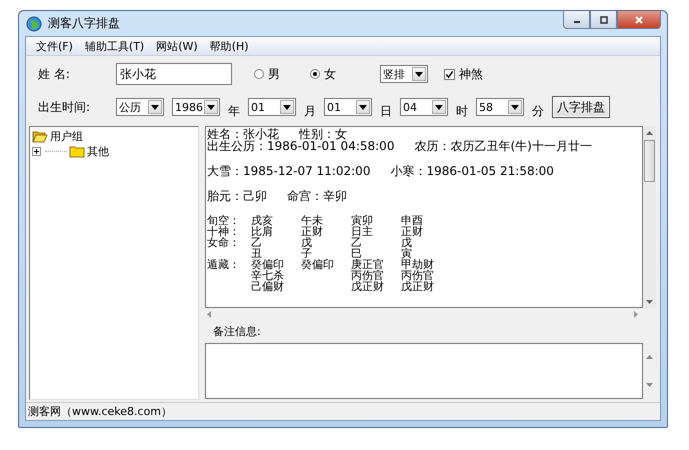 Image resolution: width=689 pixels, height=450 pixels. What do you see at coordinates (234, 111) in the screenshot?
I see `unit-label: 年` at bounding box center [234, 111].